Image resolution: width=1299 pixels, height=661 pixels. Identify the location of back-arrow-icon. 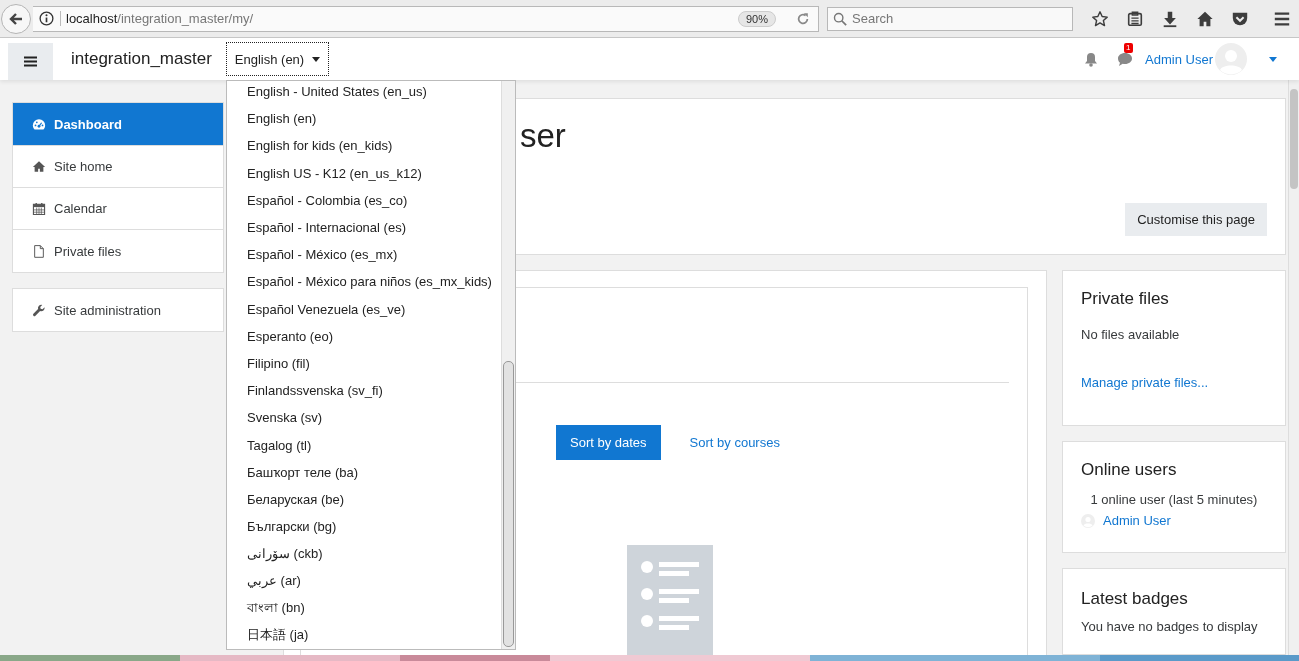
(16, 18).